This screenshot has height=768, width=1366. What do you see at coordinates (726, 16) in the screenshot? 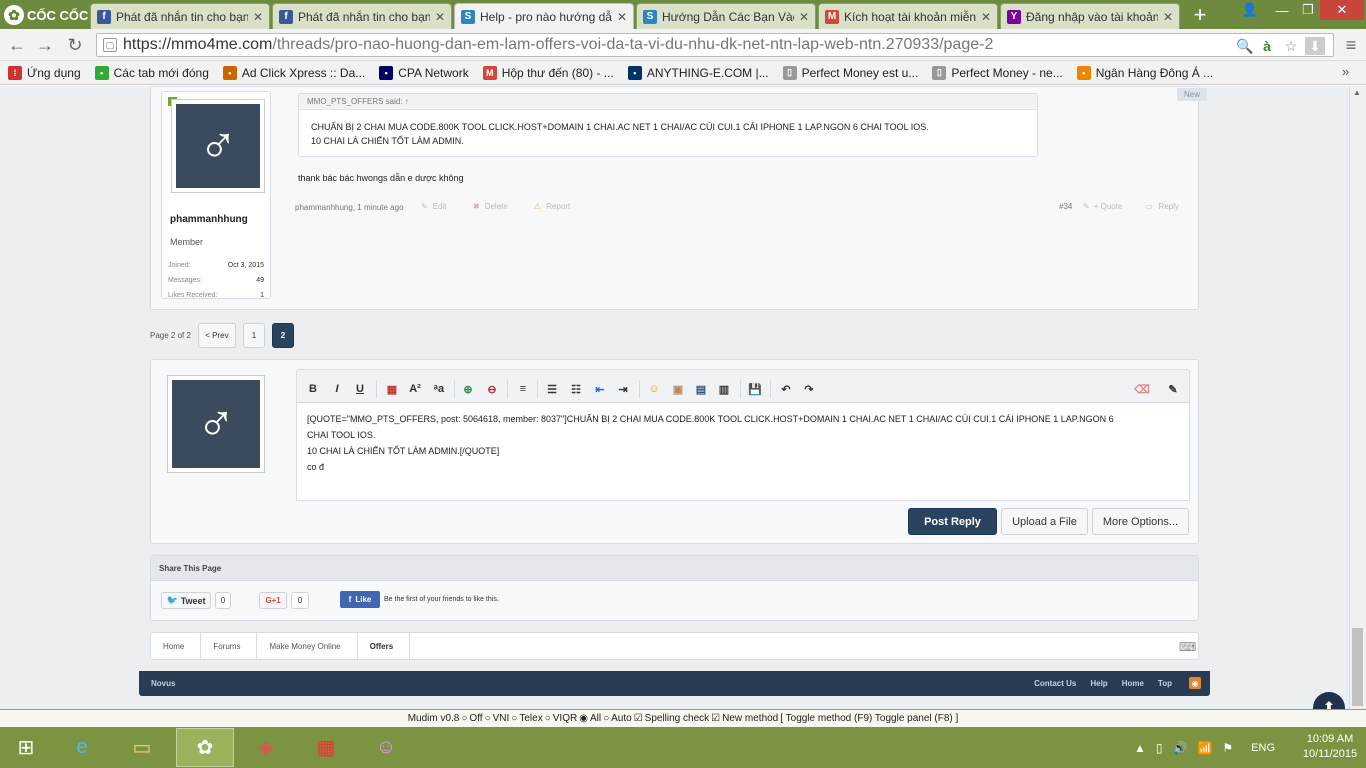
I see `browser-tab-4: S Hướng Dẫn Các Bạn Vào ✕` at bounding box center [726, 16].